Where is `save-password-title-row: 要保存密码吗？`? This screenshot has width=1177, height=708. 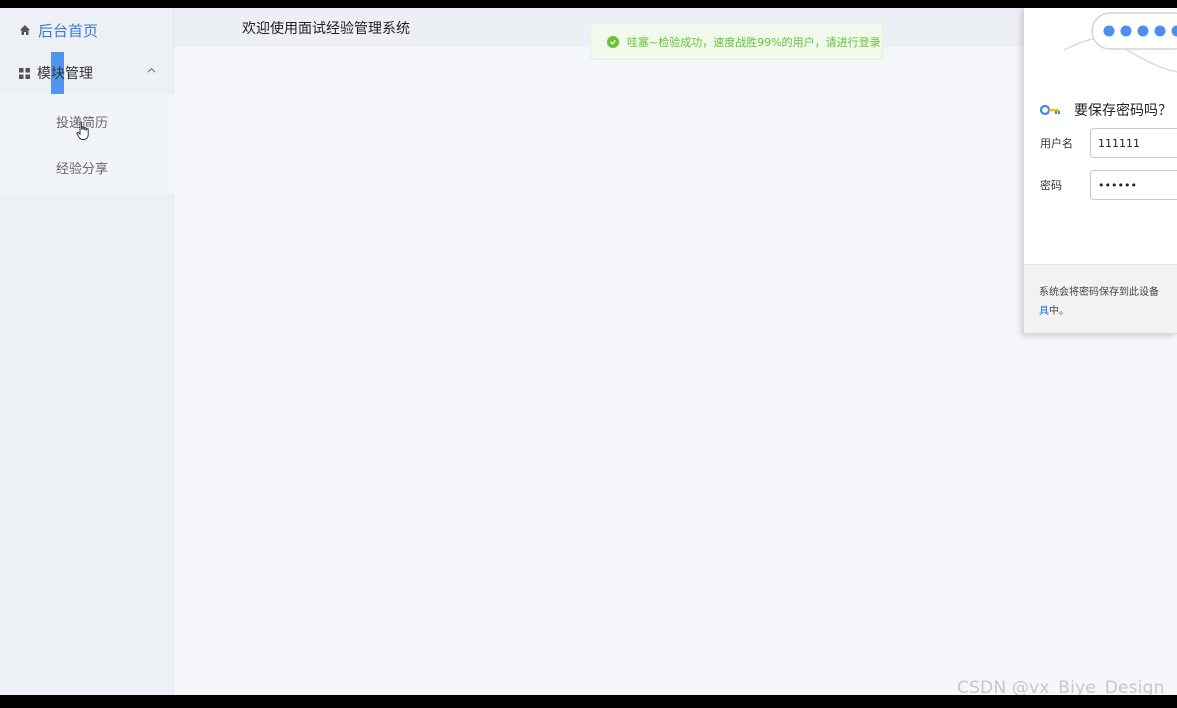
save-password-title-row: 要保存密码吗？ is located at coordinates (1106, 110).